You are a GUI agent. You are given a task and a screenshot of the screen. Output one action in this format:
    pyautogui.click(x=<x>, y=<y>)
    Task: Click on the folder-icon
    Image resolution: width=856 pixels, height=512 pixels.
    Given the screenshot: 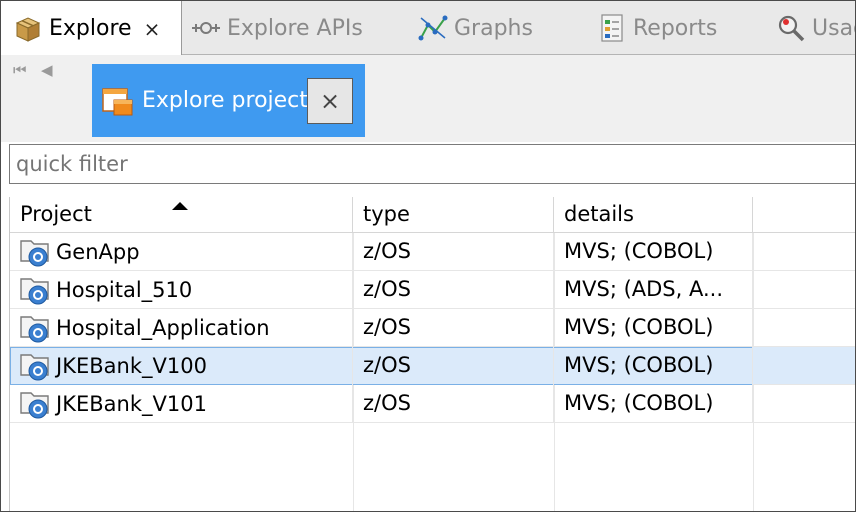 What is the action you would take?
    pyautogui.click(x=118, y=101)
    